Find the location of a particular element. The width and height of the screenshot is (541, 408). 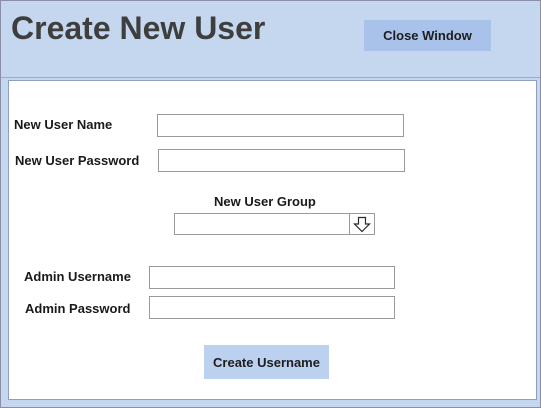

page-title: Create New User is located at coordinates (138, 28).